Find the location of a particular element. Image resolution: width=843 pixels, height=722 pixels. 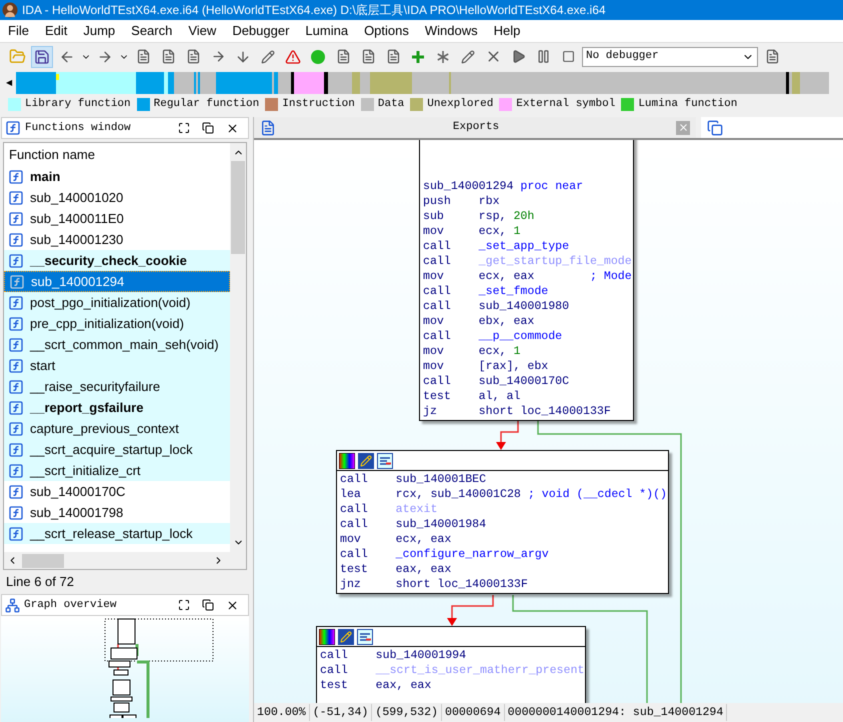

code-line: mov ebx, eax is located at coordinates (479, 321).